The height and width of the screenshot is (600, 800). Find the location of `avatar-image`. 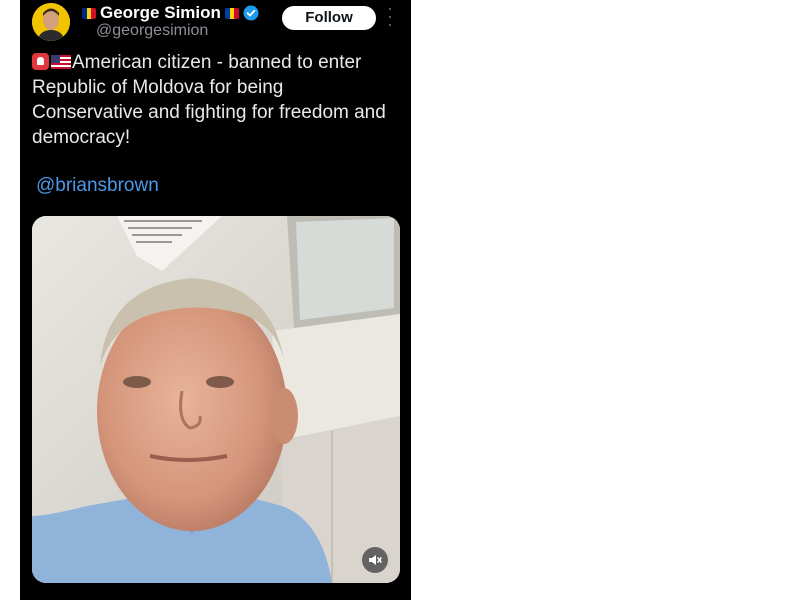

avatar-image is located at coordinates (51, 22).